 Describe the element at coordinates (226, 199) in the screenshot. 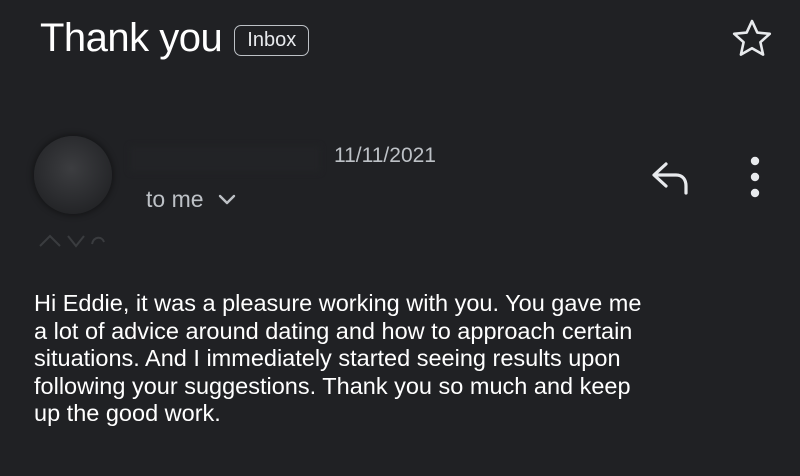

I see `chevron-down-icon` at that location.